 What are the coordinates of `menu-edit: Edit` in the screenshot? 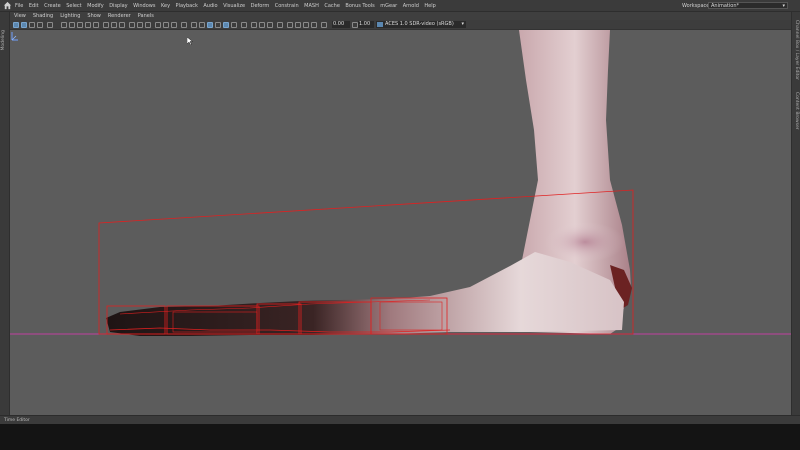 It's located at (34, 6).